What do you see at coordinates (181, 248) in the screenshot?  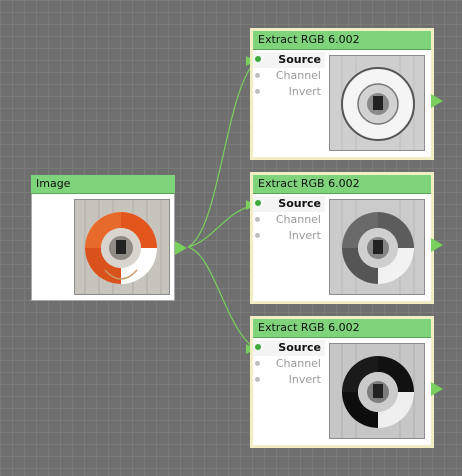 I see `image-output-port` at bounding box center [181, 248].